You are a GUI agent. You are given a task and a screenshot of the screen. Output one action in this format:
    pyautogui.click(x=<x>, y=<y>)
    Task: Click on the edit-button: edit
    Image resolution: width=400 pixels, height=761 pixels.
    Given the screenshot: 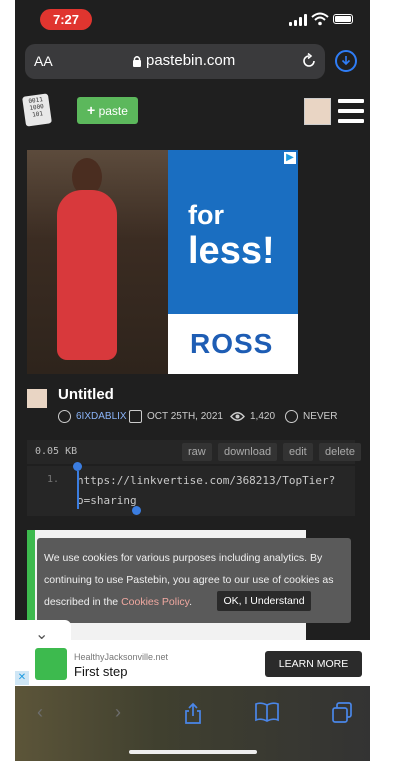 What is the action you would take?
    pyautogui.click(x=298, y=452)
    